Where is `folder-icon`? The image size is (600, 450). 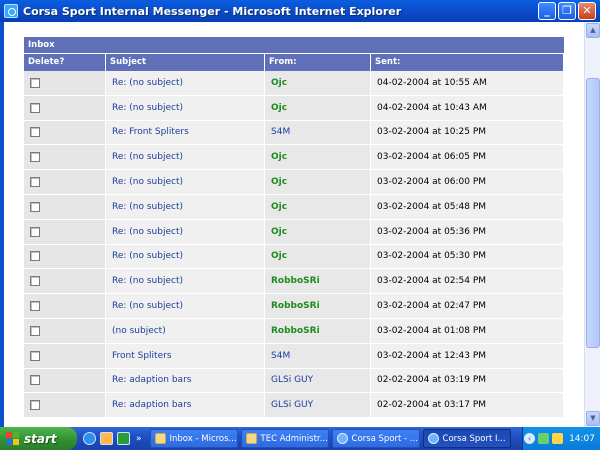
folder-icon is located at coordinates (160, 438).